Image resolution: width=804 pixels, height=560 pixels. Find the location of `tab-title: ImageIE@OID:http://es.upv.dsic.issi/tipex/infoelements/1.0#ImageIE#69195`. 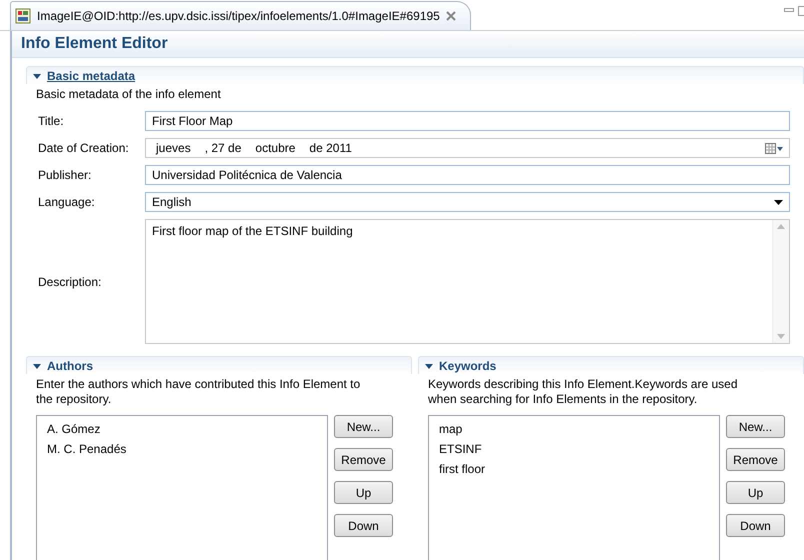

tab-title: ImageIE@OID:http://es.upv.dsic.issi/tipex/infoelements/1.0#ImageIE#69195 is located at coordinates (238, 16).